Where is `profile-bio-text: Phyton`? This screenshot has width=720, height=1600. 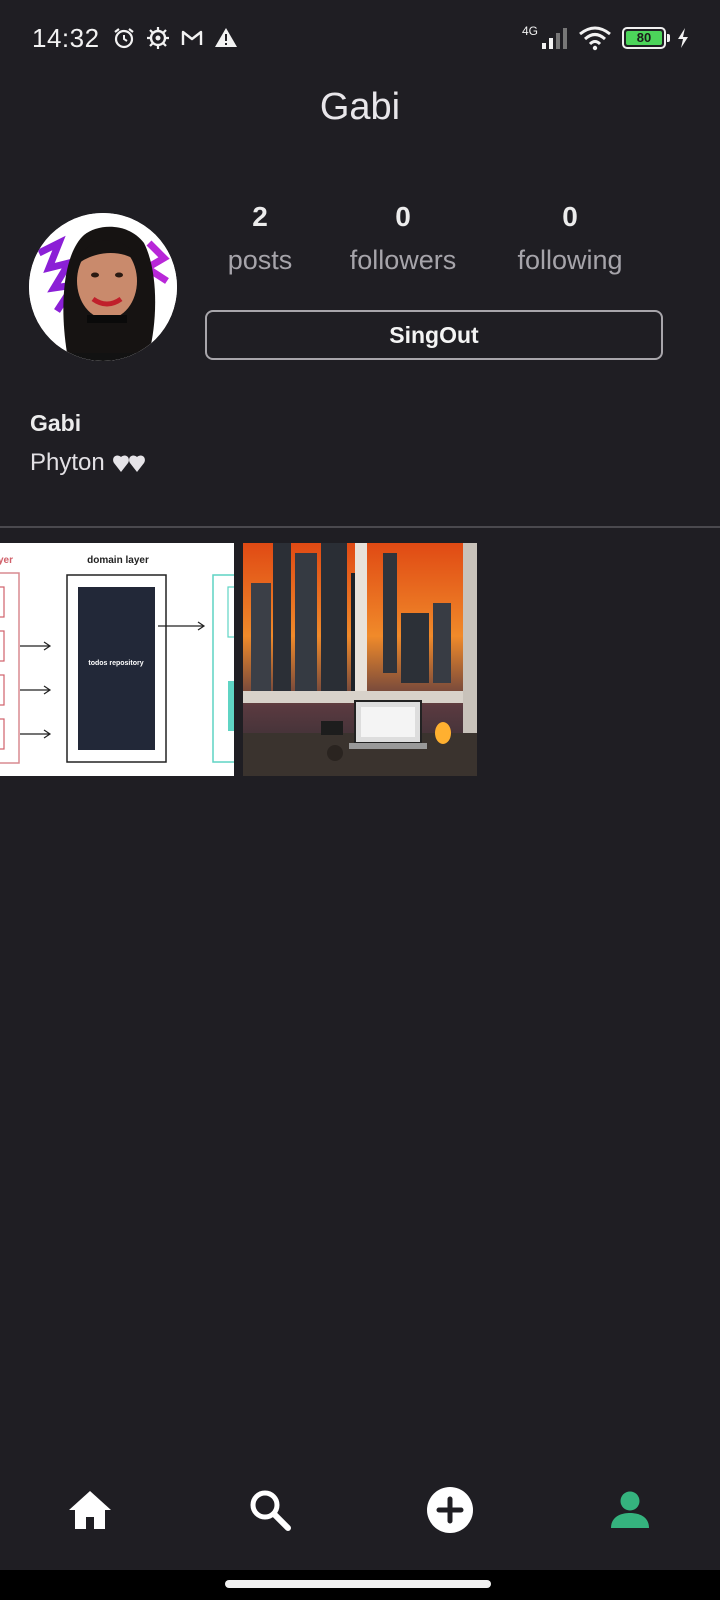 profile-bio-text: Phyton is located at coordinates (67, 462).